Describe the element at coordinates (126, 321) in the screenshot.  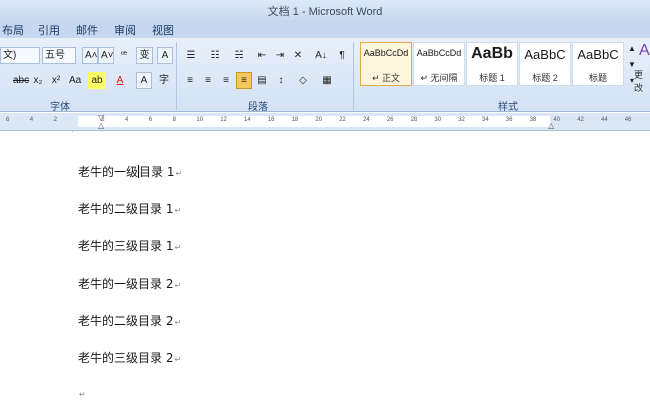
I see `paragraph-text: 老牛的二级目录 2` at that location.